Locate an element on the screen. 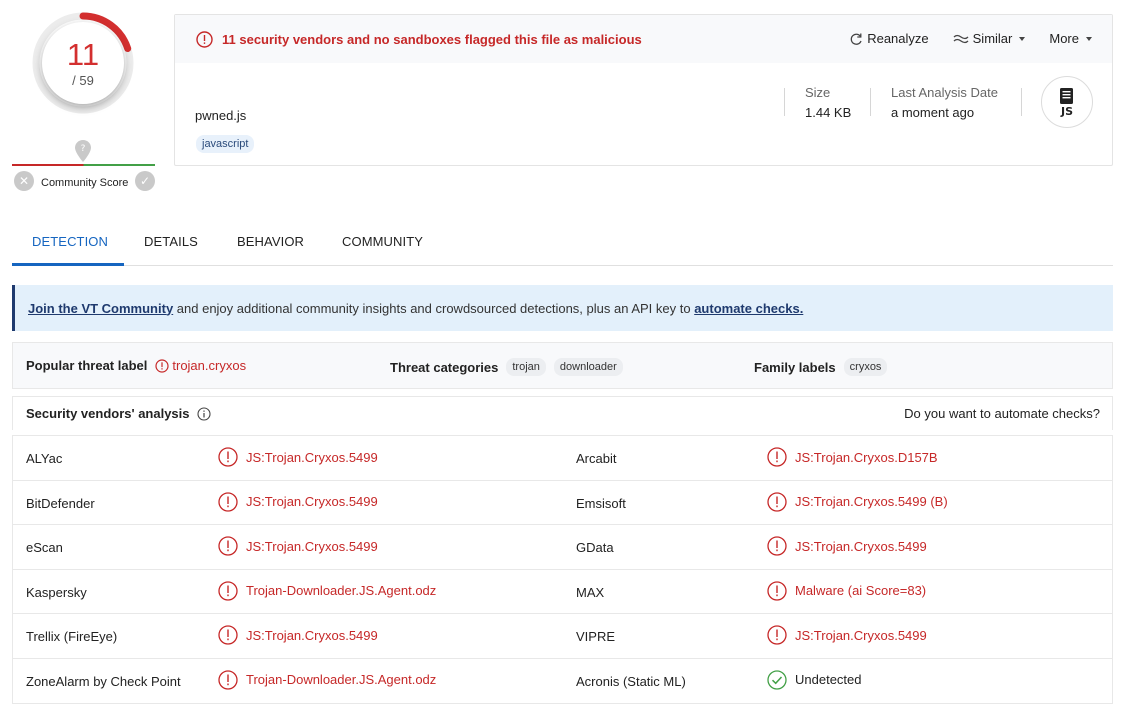 This screenshot has height=712, width=1146. tab-detection: DETECTION is located at coordinates (70, 241).